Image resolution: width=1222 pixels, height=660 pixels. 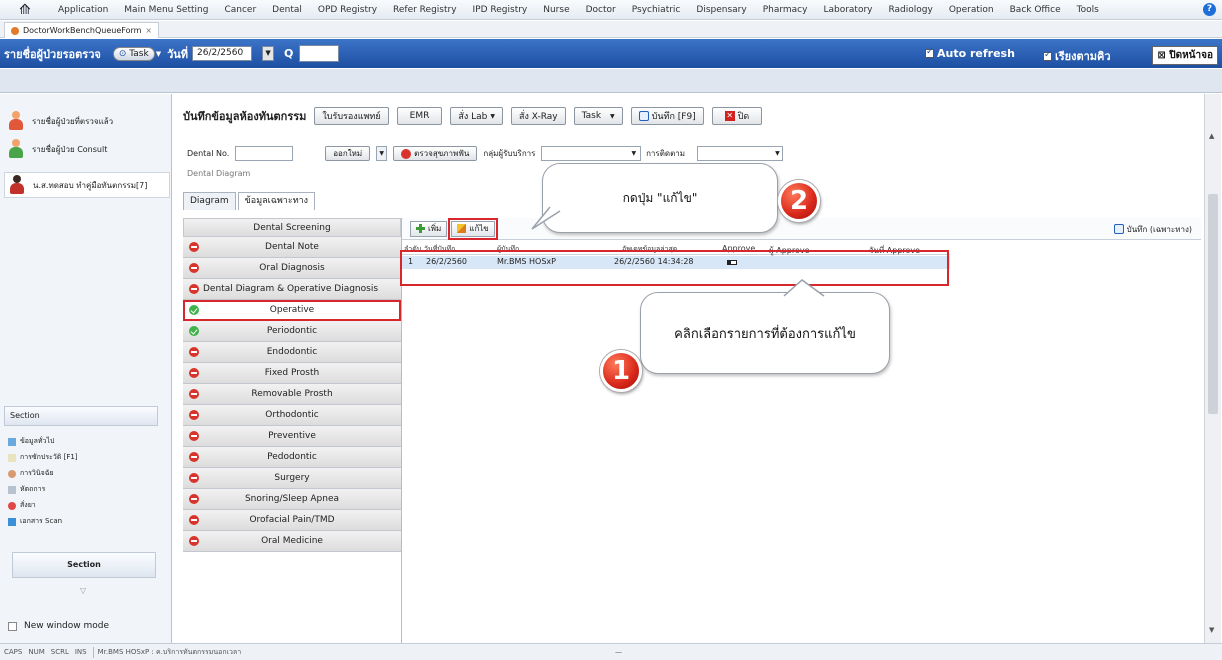 What do you see at coordinates (598, 116) in the screenshot?
I see `task-menu-button: Task ▼` at bounding box center [598, 116].